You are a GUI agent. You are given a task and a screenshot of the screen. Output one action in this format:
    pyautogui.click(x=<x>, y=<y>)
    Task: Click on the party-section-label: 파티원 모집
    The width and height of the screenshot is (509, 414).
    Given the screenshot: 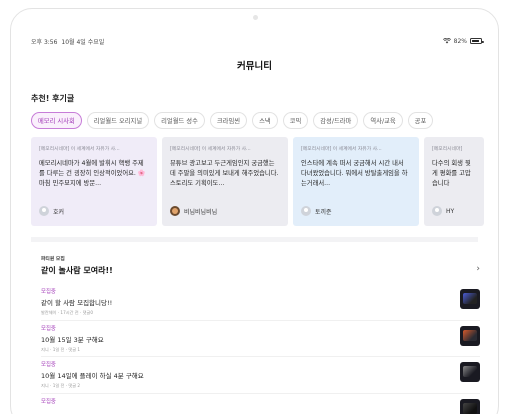 What is the action you would take?
    pyautogui.click(x=53, y=259)
    